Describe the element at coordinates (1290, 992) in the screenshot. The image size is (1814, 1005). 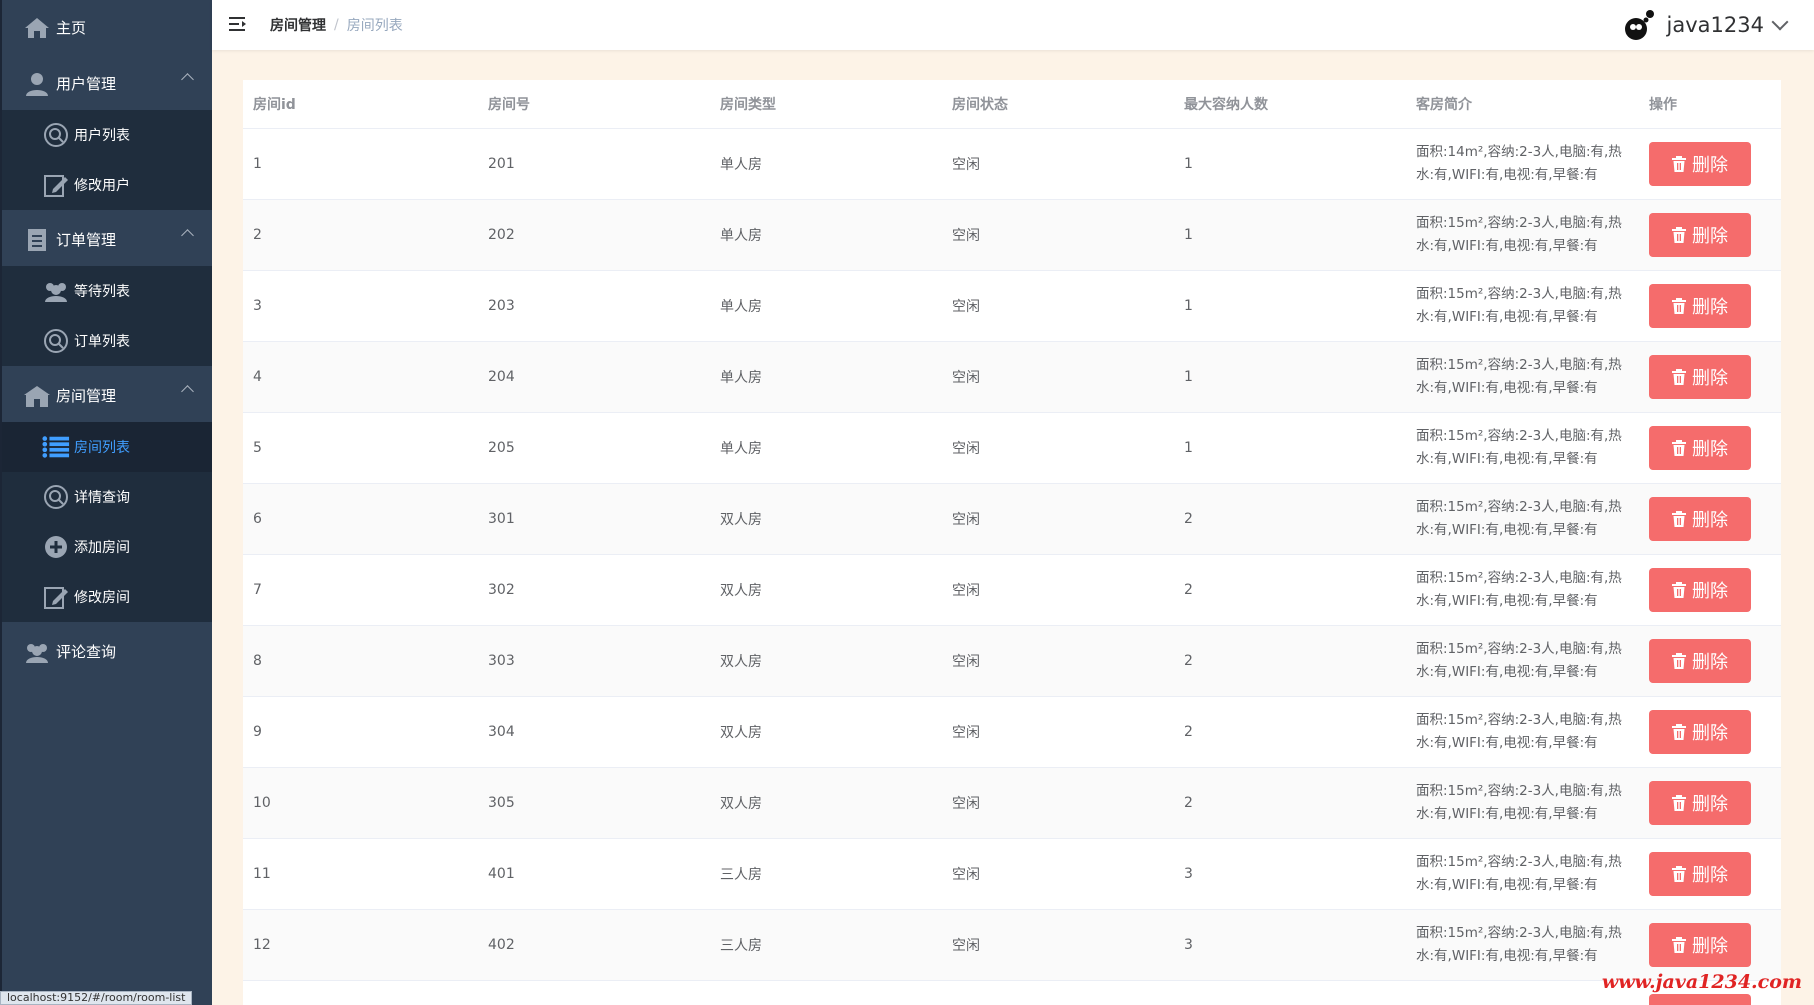
I see `cell-max-occupancy` at that location.